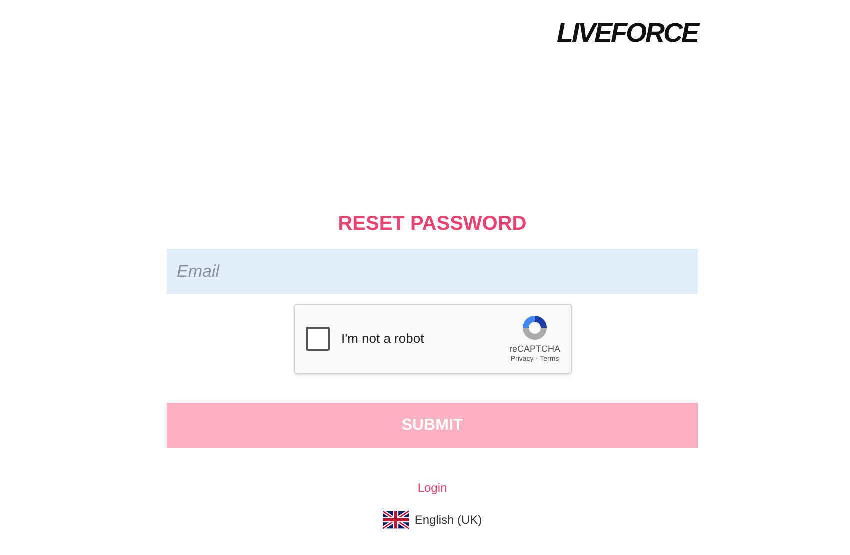 This screenshot has height=555, width=850. I want to click on captcha-brand: reCAPTCHA, so click(534, 349).